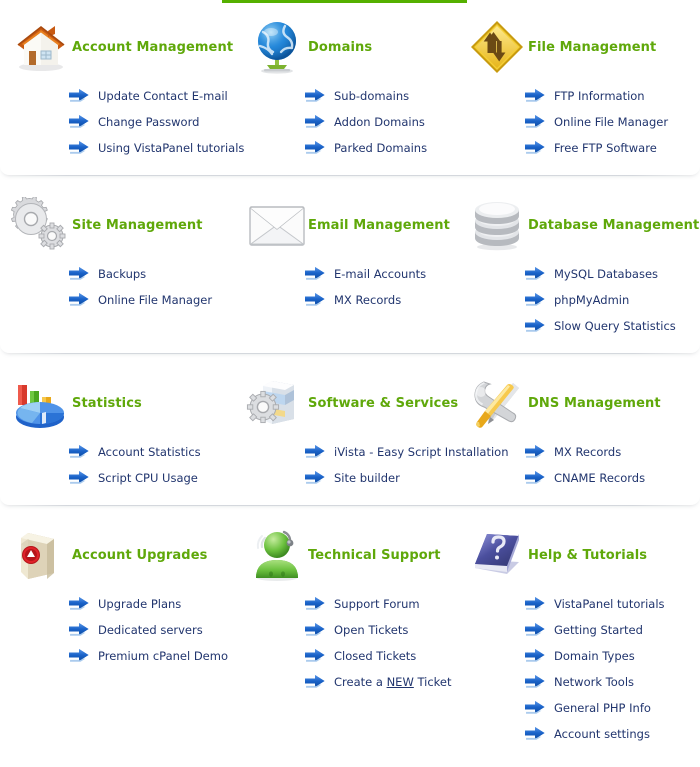 This screenshot has width=700, height=767. I want to click on link-account-settings: Account settings, so click(602, 734).